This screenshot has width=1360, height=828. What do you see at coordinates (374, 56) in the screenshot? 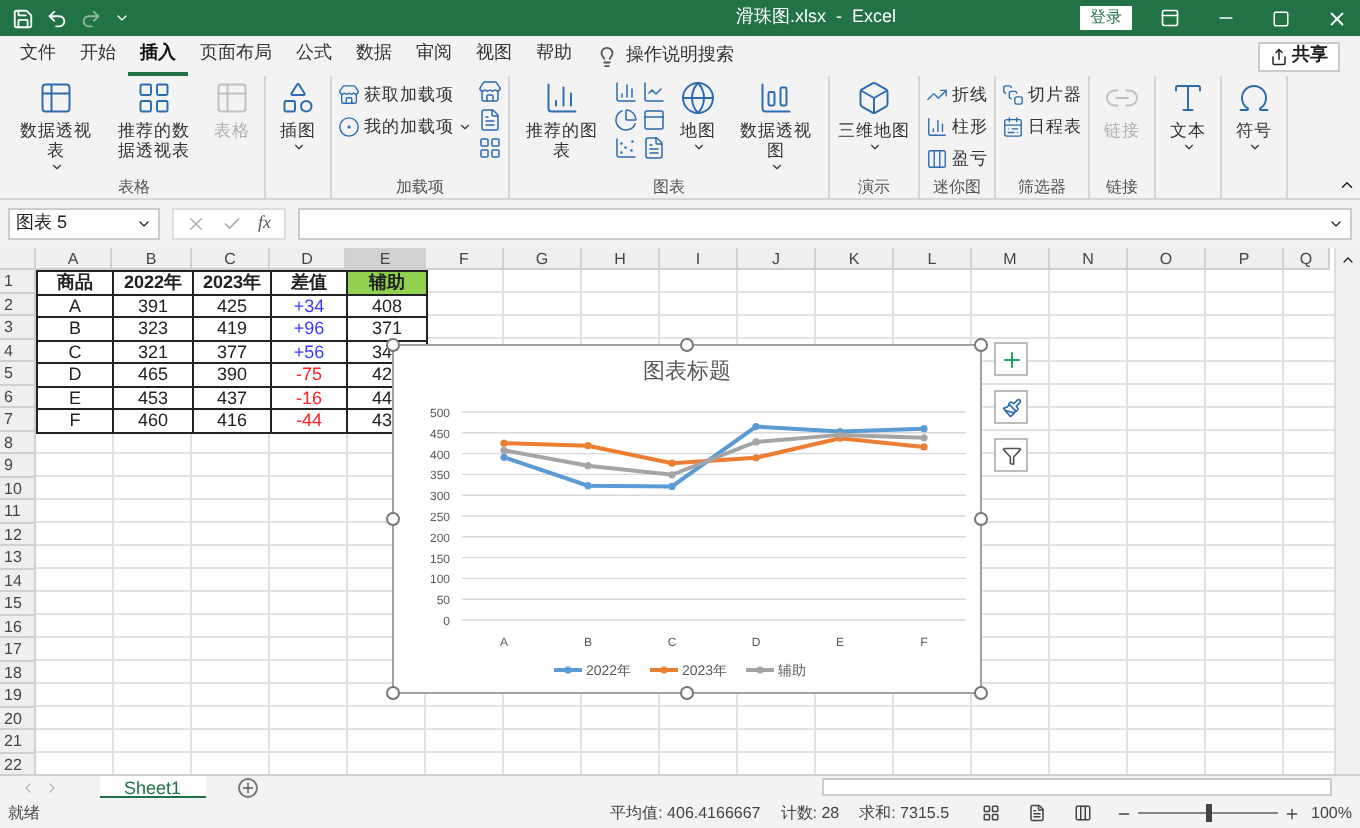
I see `ribbon-tab: 数据` at bounding box center [374, 56].